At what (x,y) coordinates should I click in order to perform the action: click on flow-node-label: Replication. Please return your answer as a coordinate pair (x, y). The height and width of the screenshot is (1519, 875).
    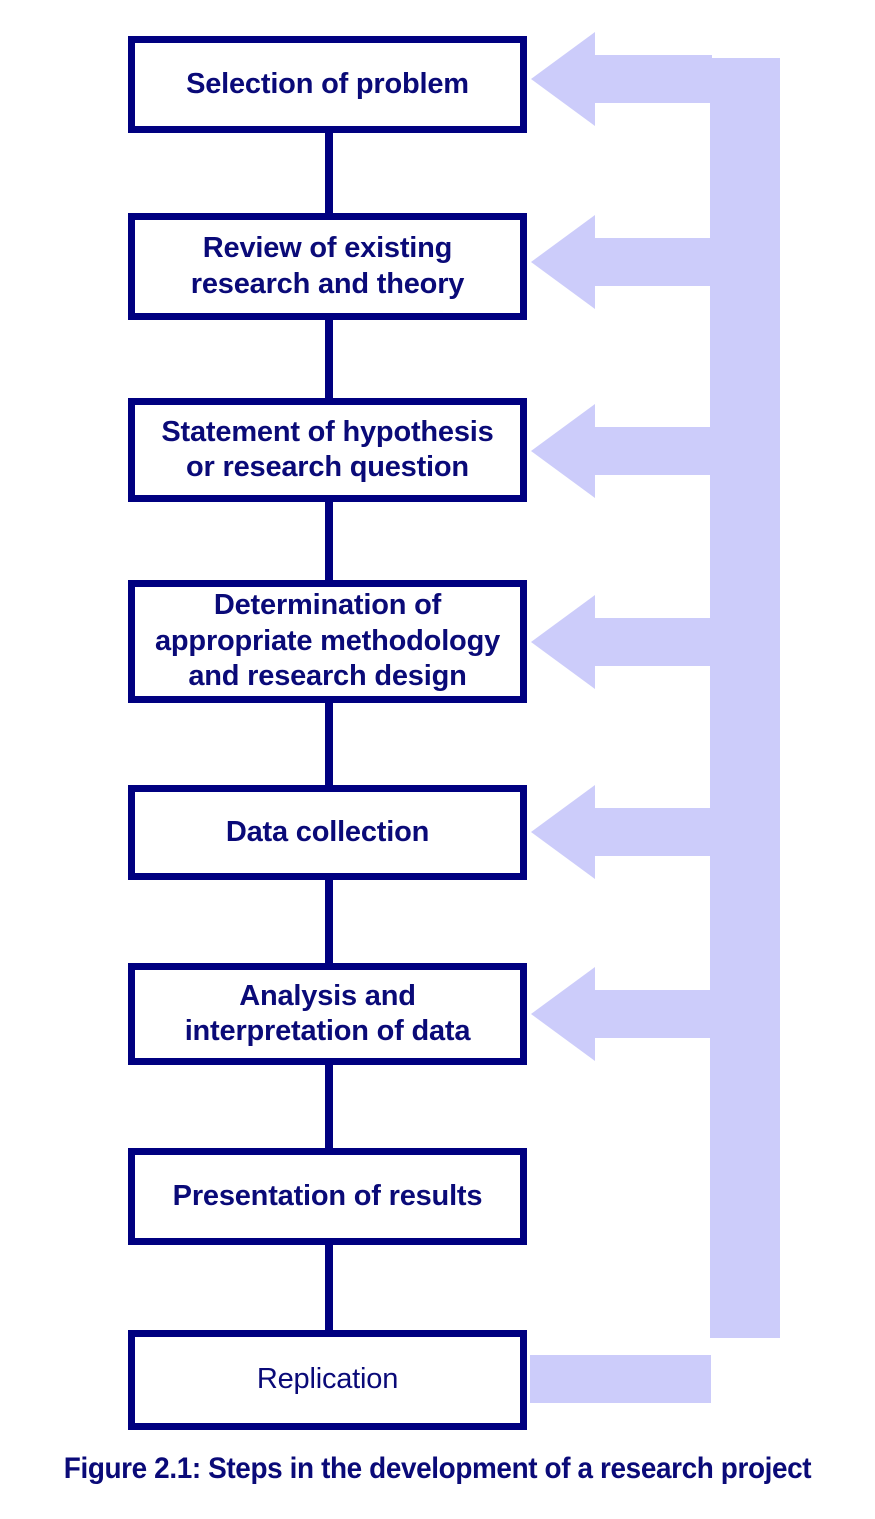
    Looking at the image, I should click on (327, 1379).